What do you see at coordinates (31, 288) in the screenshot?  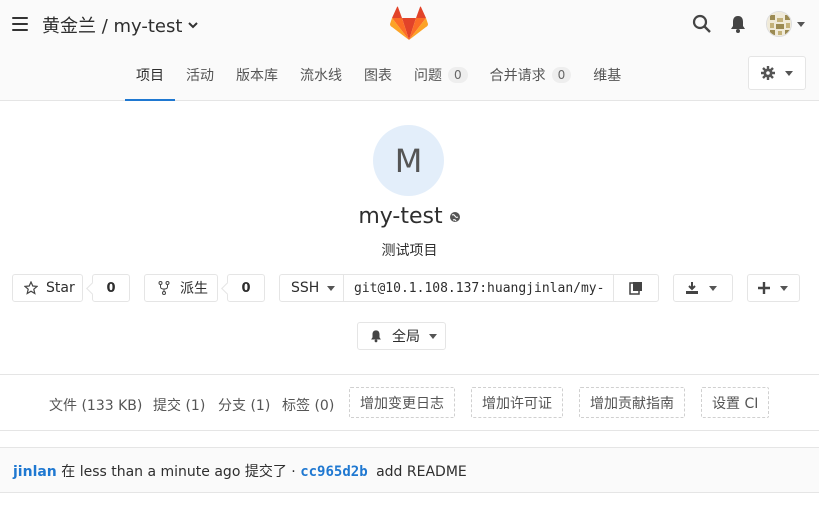 I see `star-icon` at bounding box center [31, 288].